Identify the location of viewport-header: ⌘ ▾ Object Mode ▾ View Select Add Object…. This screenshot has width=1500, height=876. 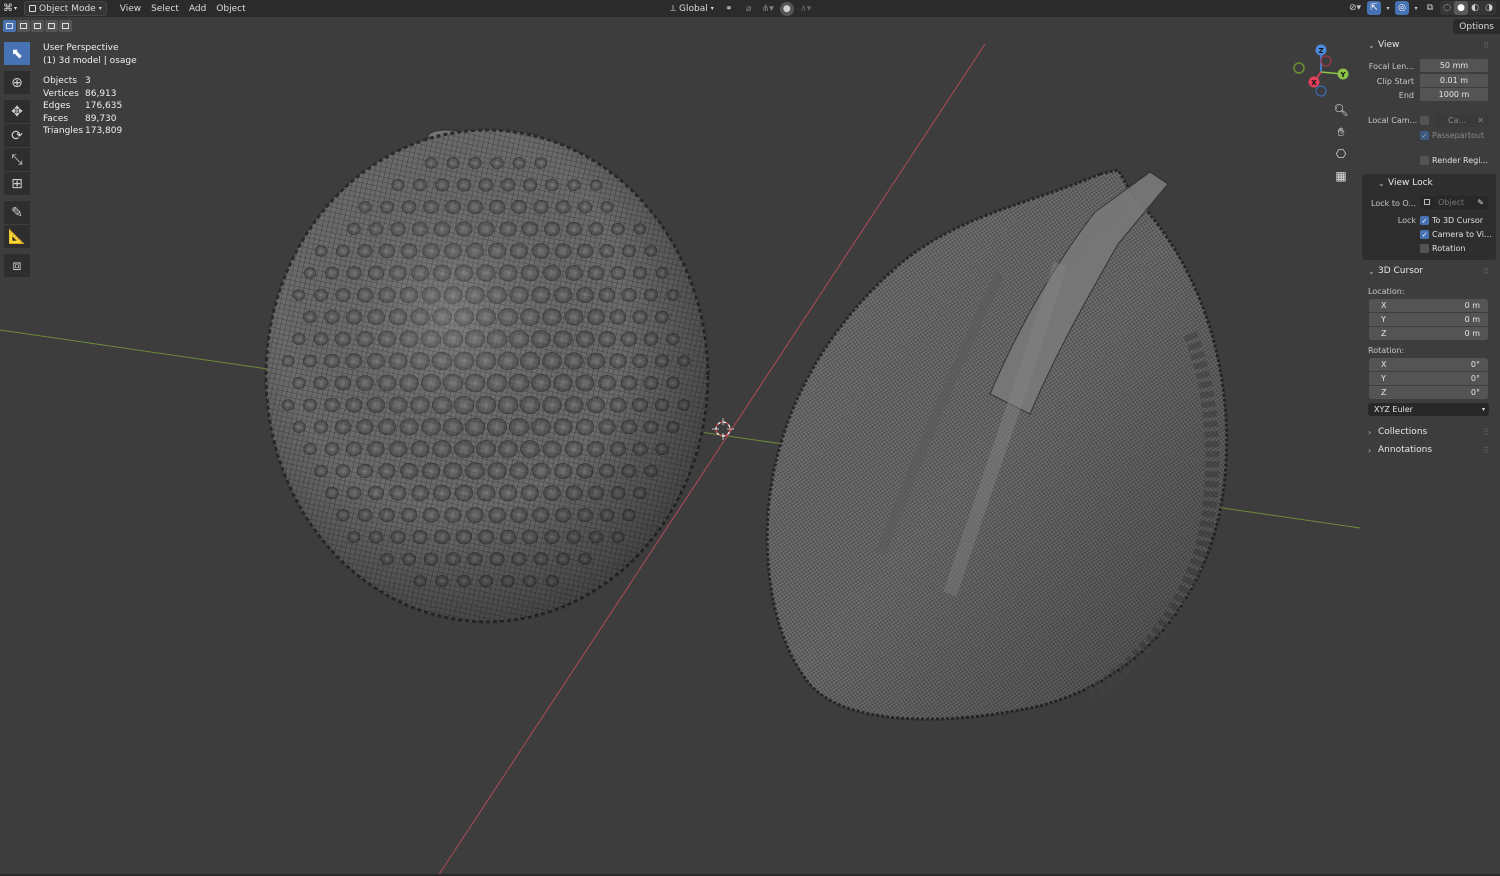
(750, 8).